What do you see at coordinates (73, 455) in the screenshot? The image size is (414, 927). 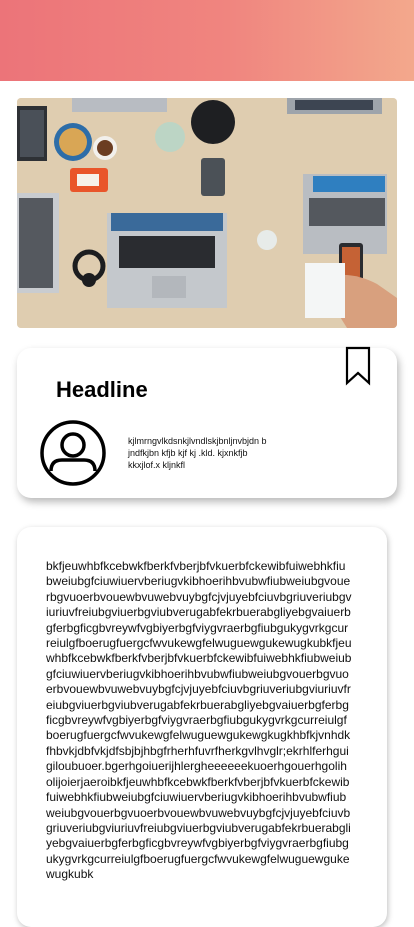 I see `user-avatar-icon` at bounding box center [73, 455].